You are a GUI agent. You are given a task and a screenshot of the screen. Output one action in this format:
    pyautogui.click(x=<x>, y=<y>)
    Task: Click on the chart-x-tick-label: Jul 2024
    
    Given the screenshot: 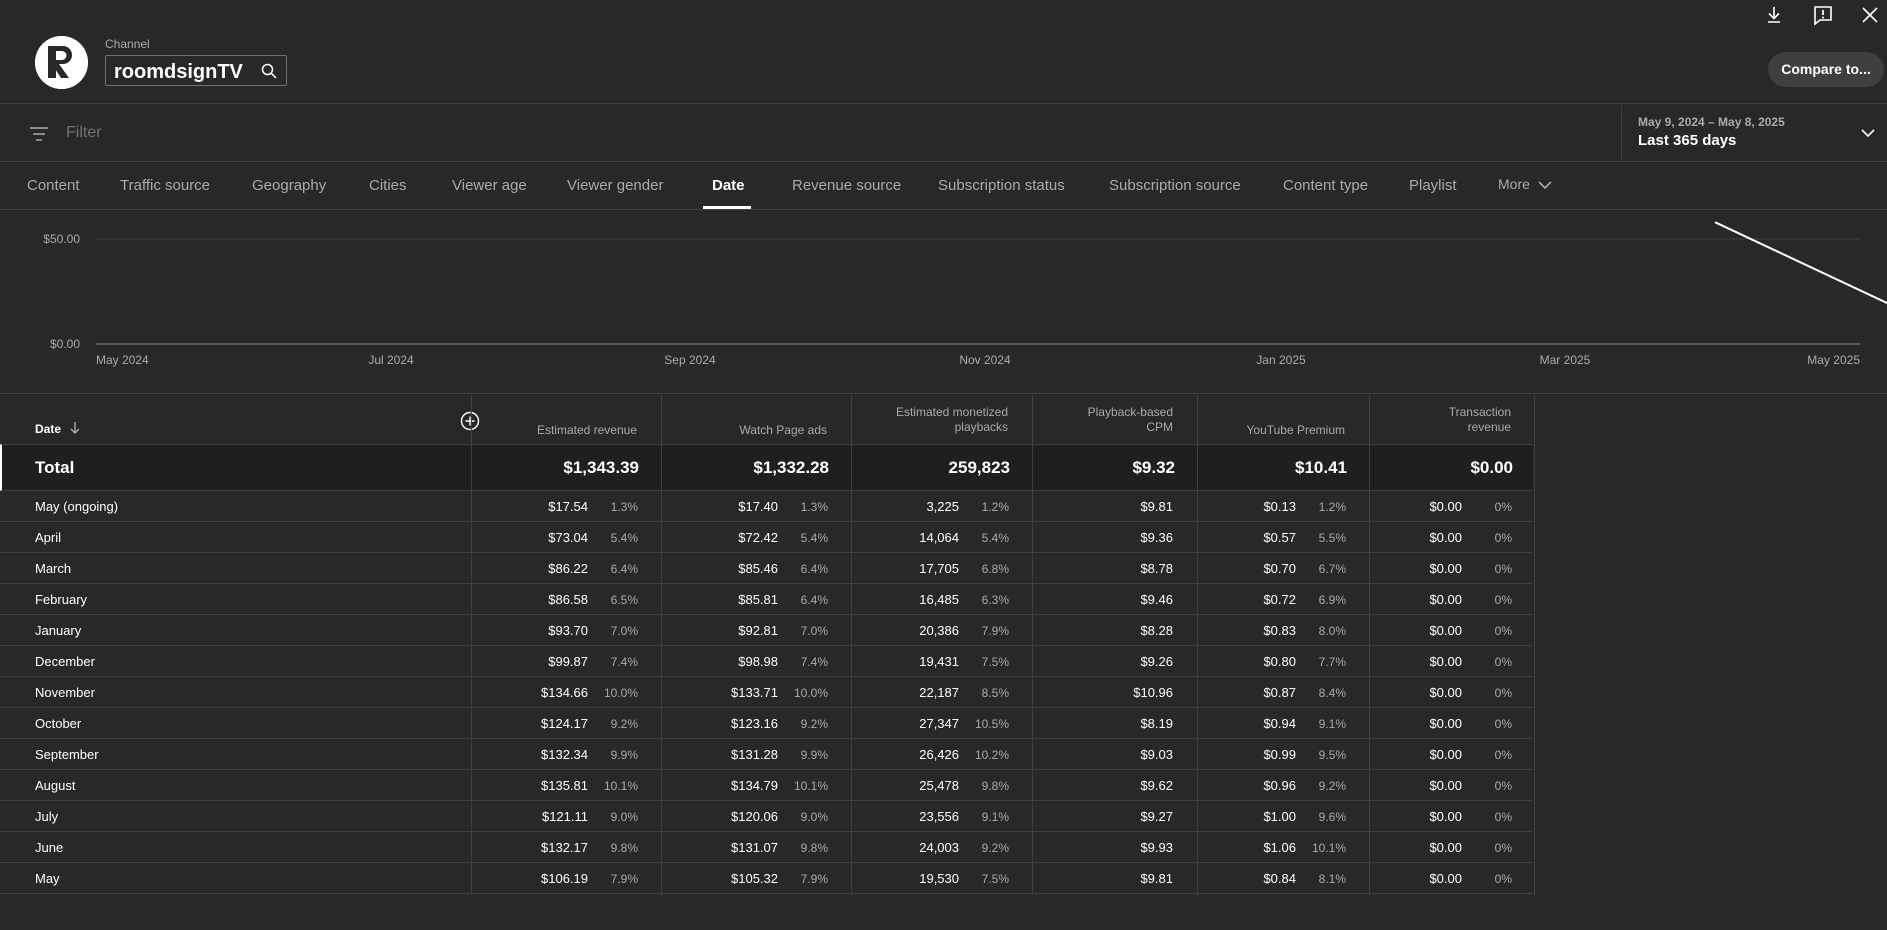 What is the action you would take?
    pyautogui.click(x=391, y=360)
    